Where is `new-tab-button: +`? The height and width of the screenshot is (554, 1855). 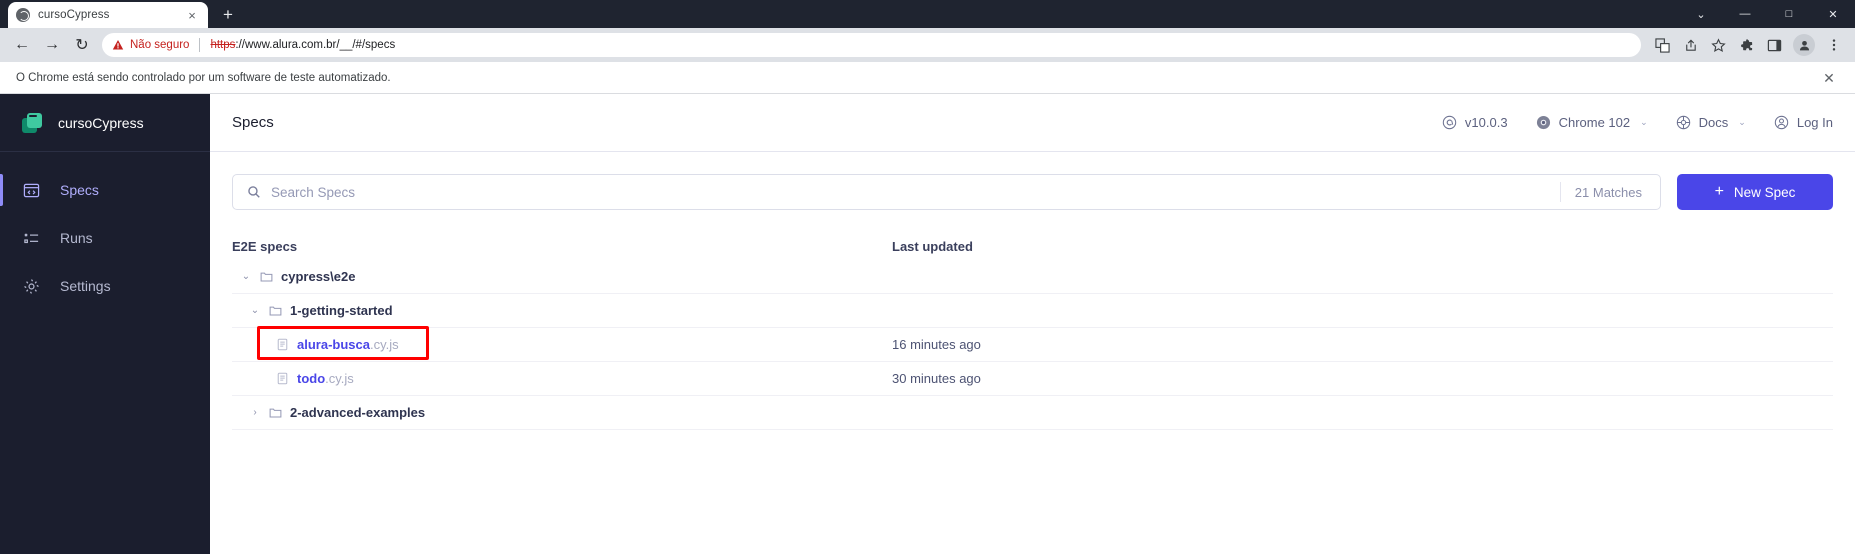 new-tab-button: + is located at coordinates (228, 15).